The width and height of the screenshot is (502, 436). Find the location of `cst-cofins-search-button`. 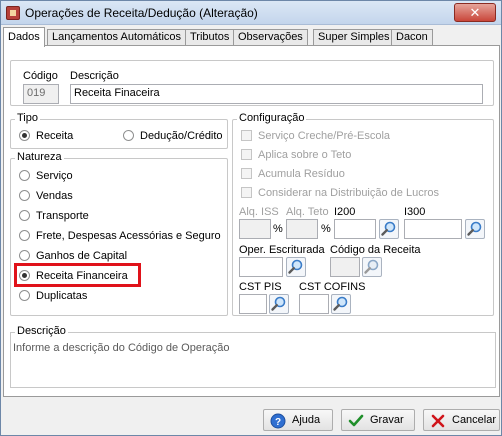

cst-cofins-search-button is located at coordinates (341, 304).